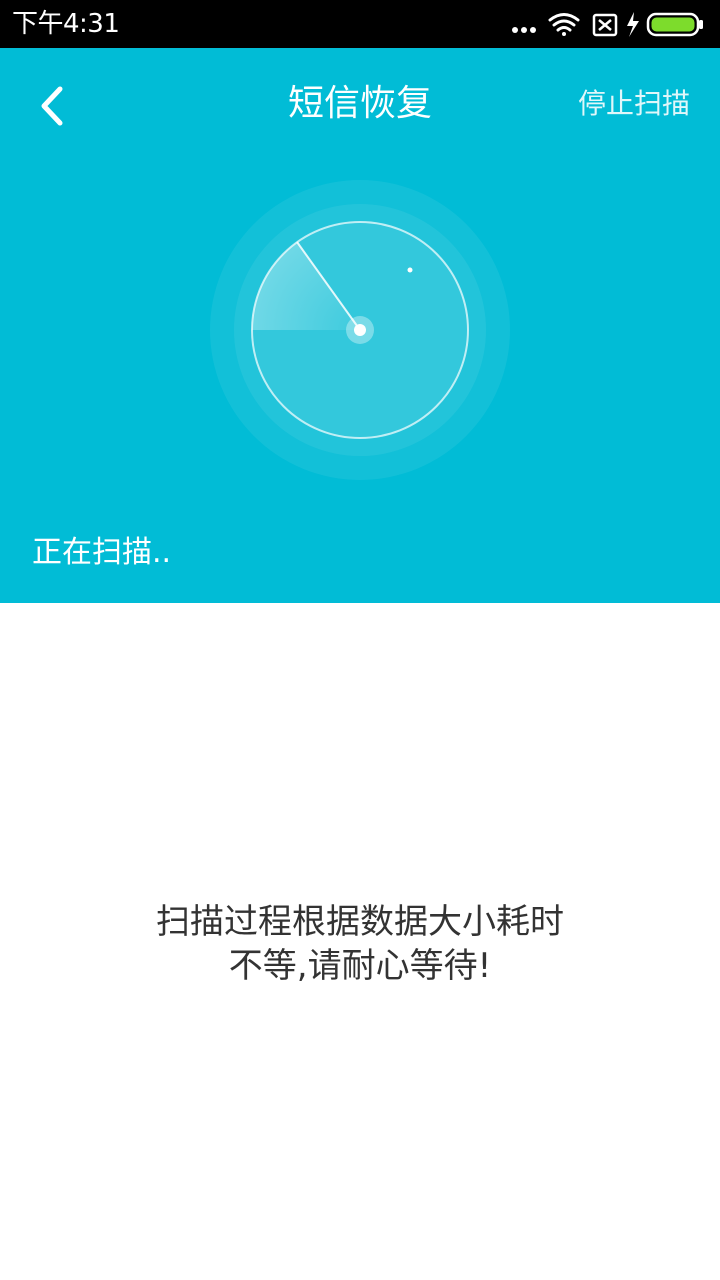 The height and width of the screenshot is (1280, 720). Describe the element at coordinates (633, 24) in the screenshot. I see `charging-icon` at that location.